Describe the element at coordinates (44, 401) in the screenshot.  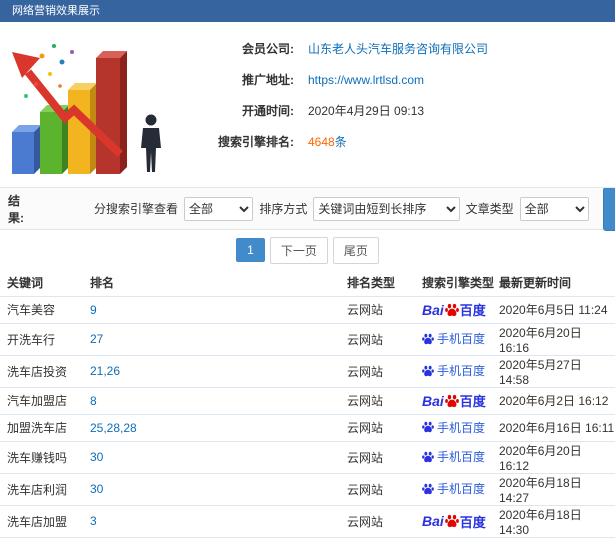
I see `keyword-cell: 汽车加盟店` at that location.